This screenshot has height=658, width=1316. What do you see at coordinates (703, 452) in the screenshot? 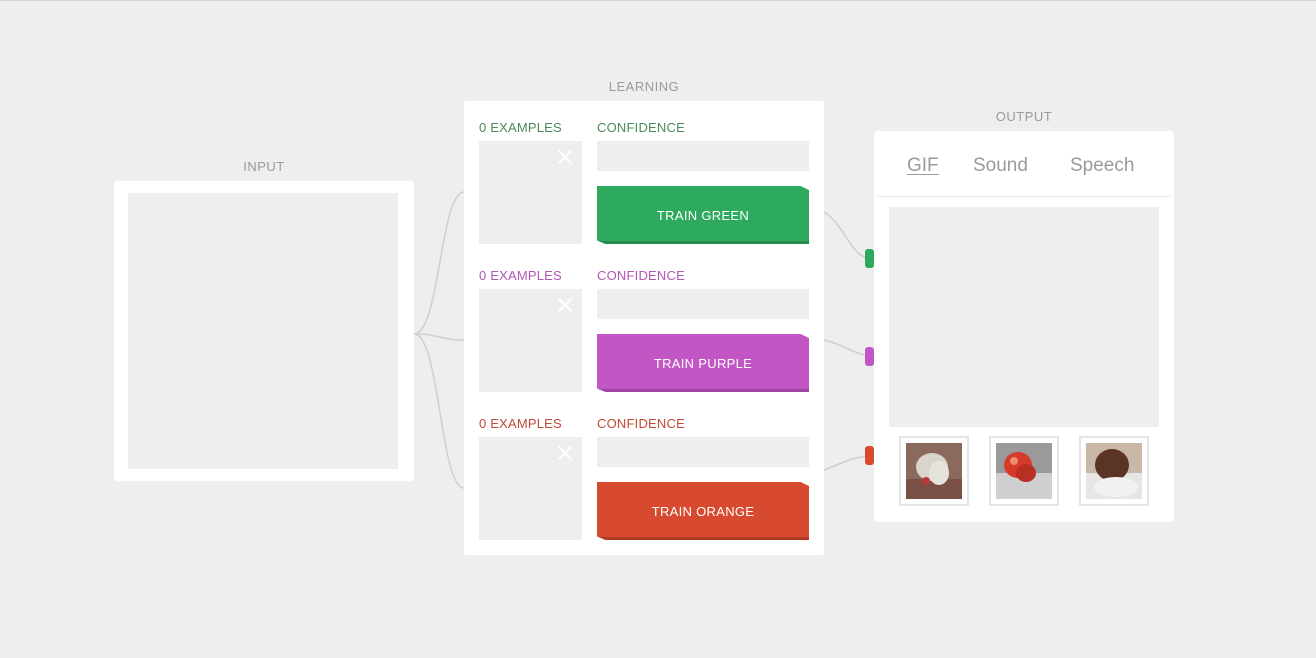
I see `confidence-bar-orange` at bounding box center [703, 452].